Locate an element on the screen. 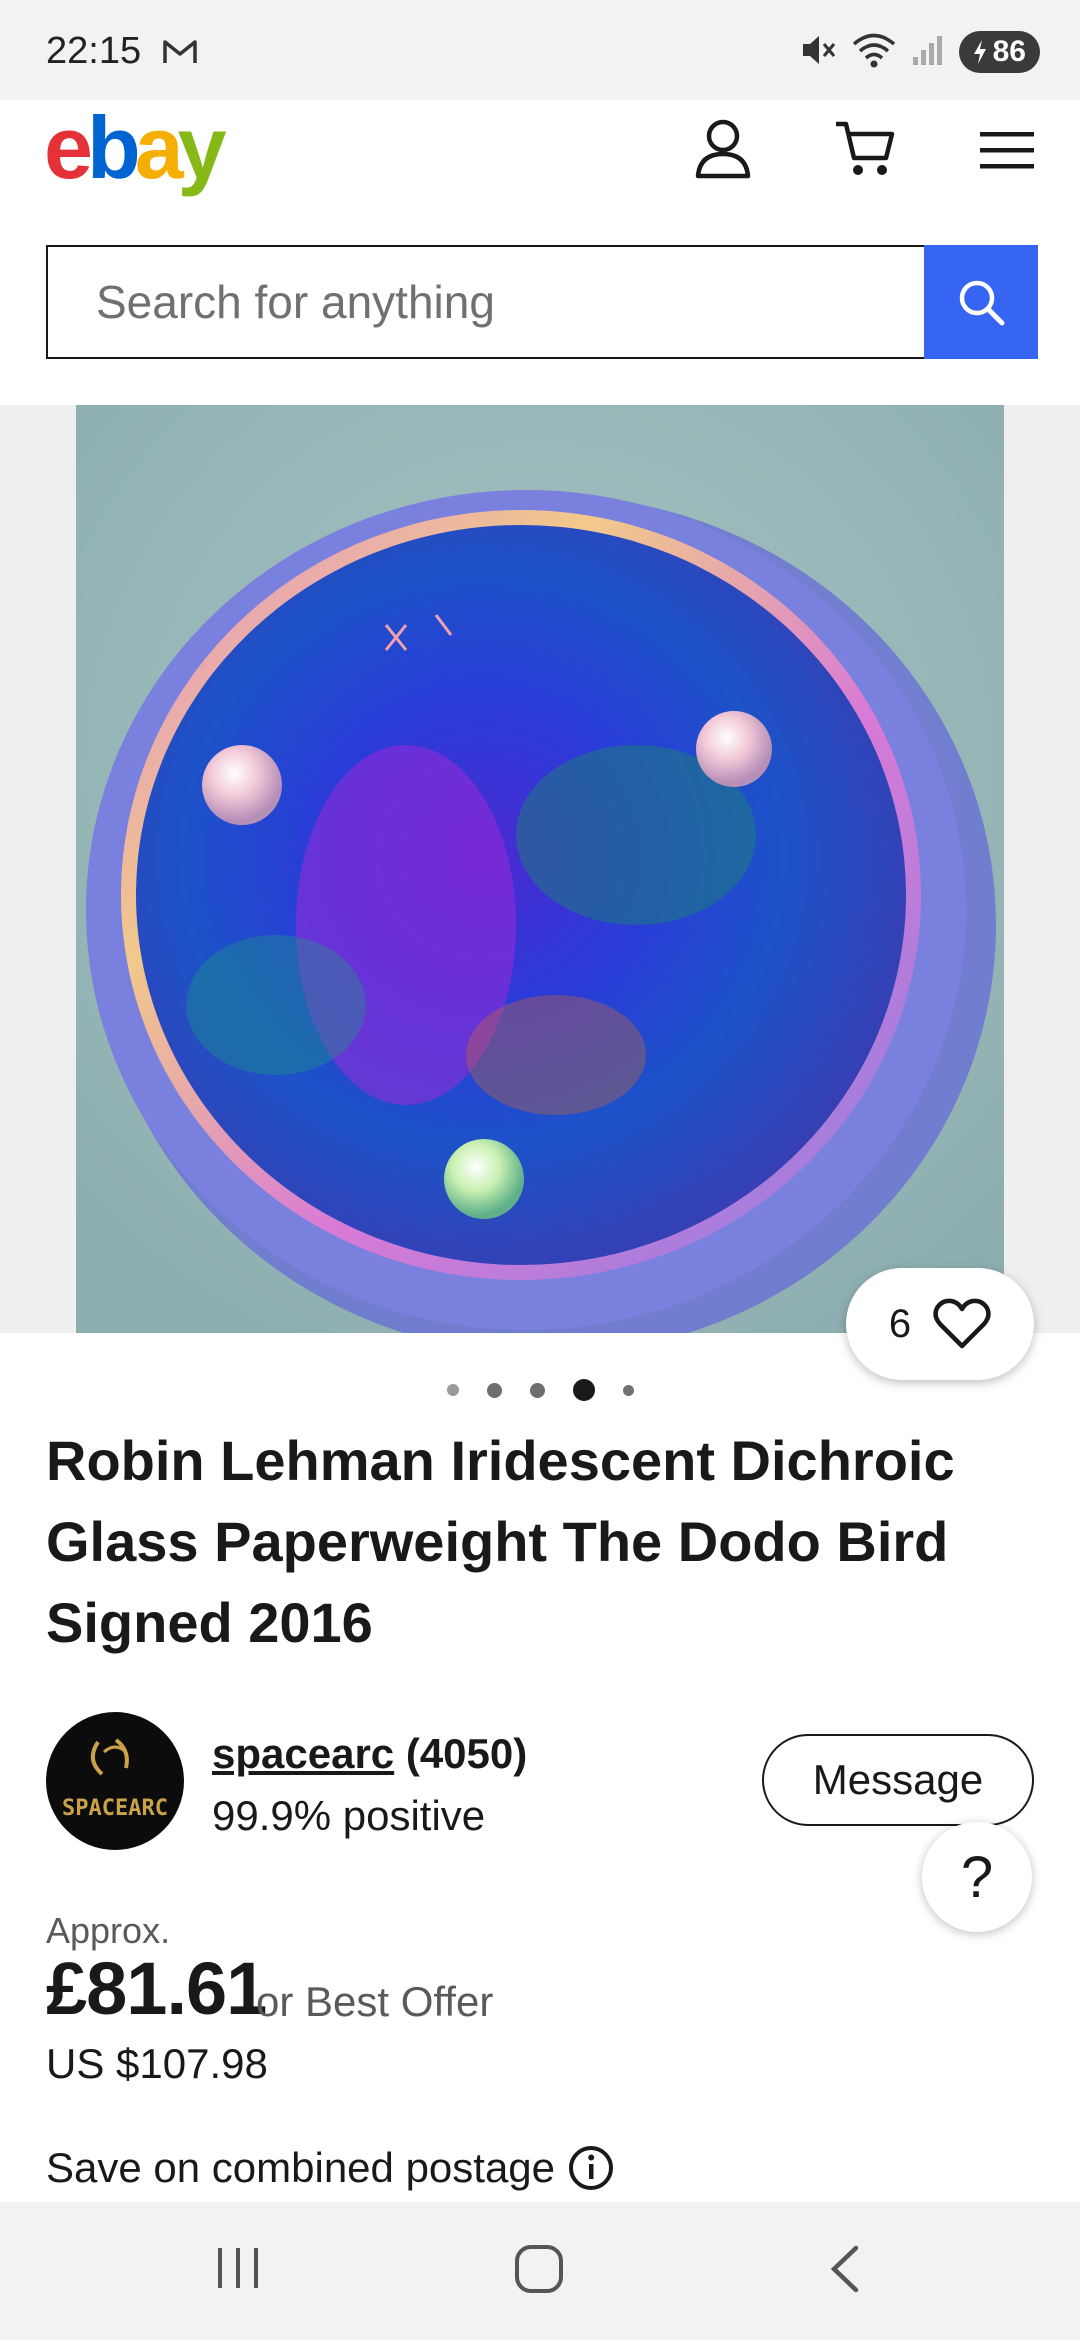 Image resolution: width=1080 pixels, height=2340 pixels. heart-icon is located at coordinates (962, 1323).